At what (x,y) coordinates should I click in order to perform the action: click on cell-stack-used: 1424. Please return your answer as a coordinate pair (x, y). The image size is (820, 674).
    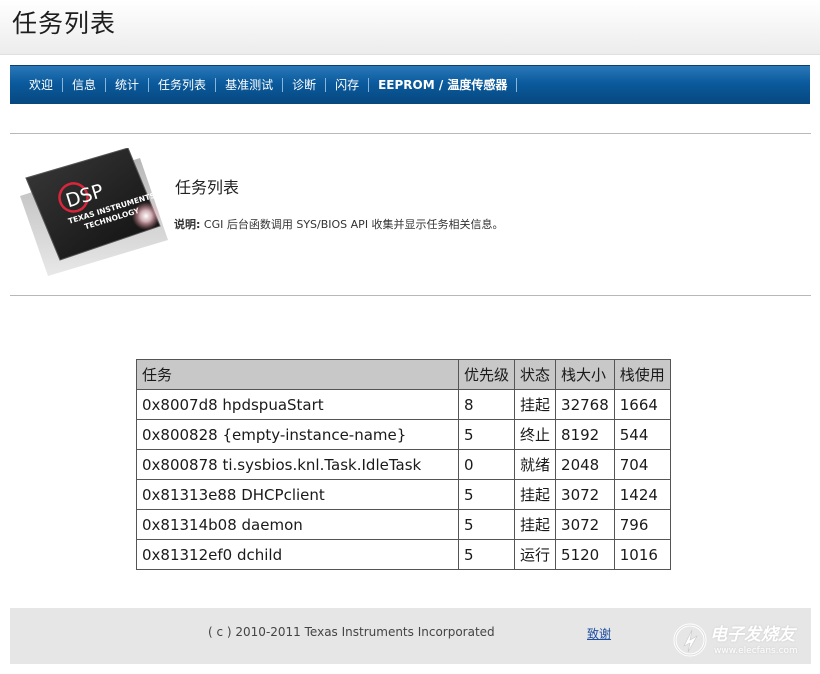
    Looking at the image, I should click on (642, 494).